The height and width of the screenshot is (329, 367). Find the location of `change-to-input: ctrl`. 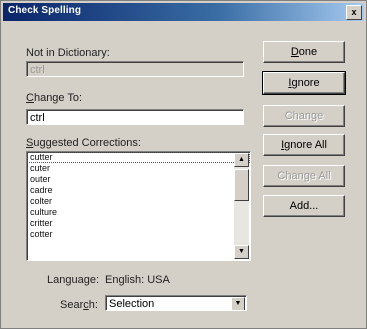

change-to-input: ctrl is located at coordinates (135, 117).